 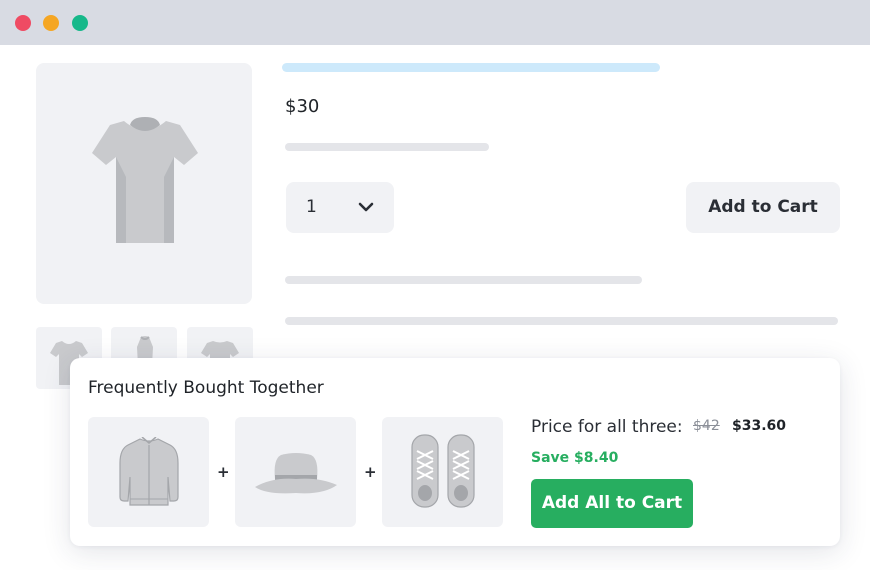 I want to click on product-title-placeholder, so click(x=471, y=67).